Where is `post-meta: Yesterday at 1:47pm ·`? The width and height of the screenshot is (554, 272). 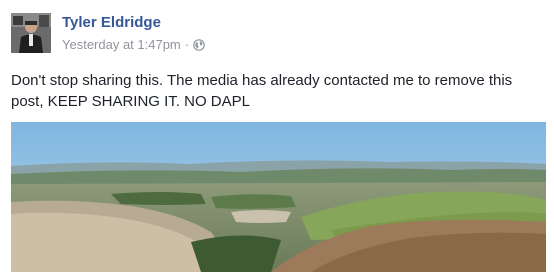
post-meta: Yesterday at 1:47pm · is located at coordinates (133, 45).